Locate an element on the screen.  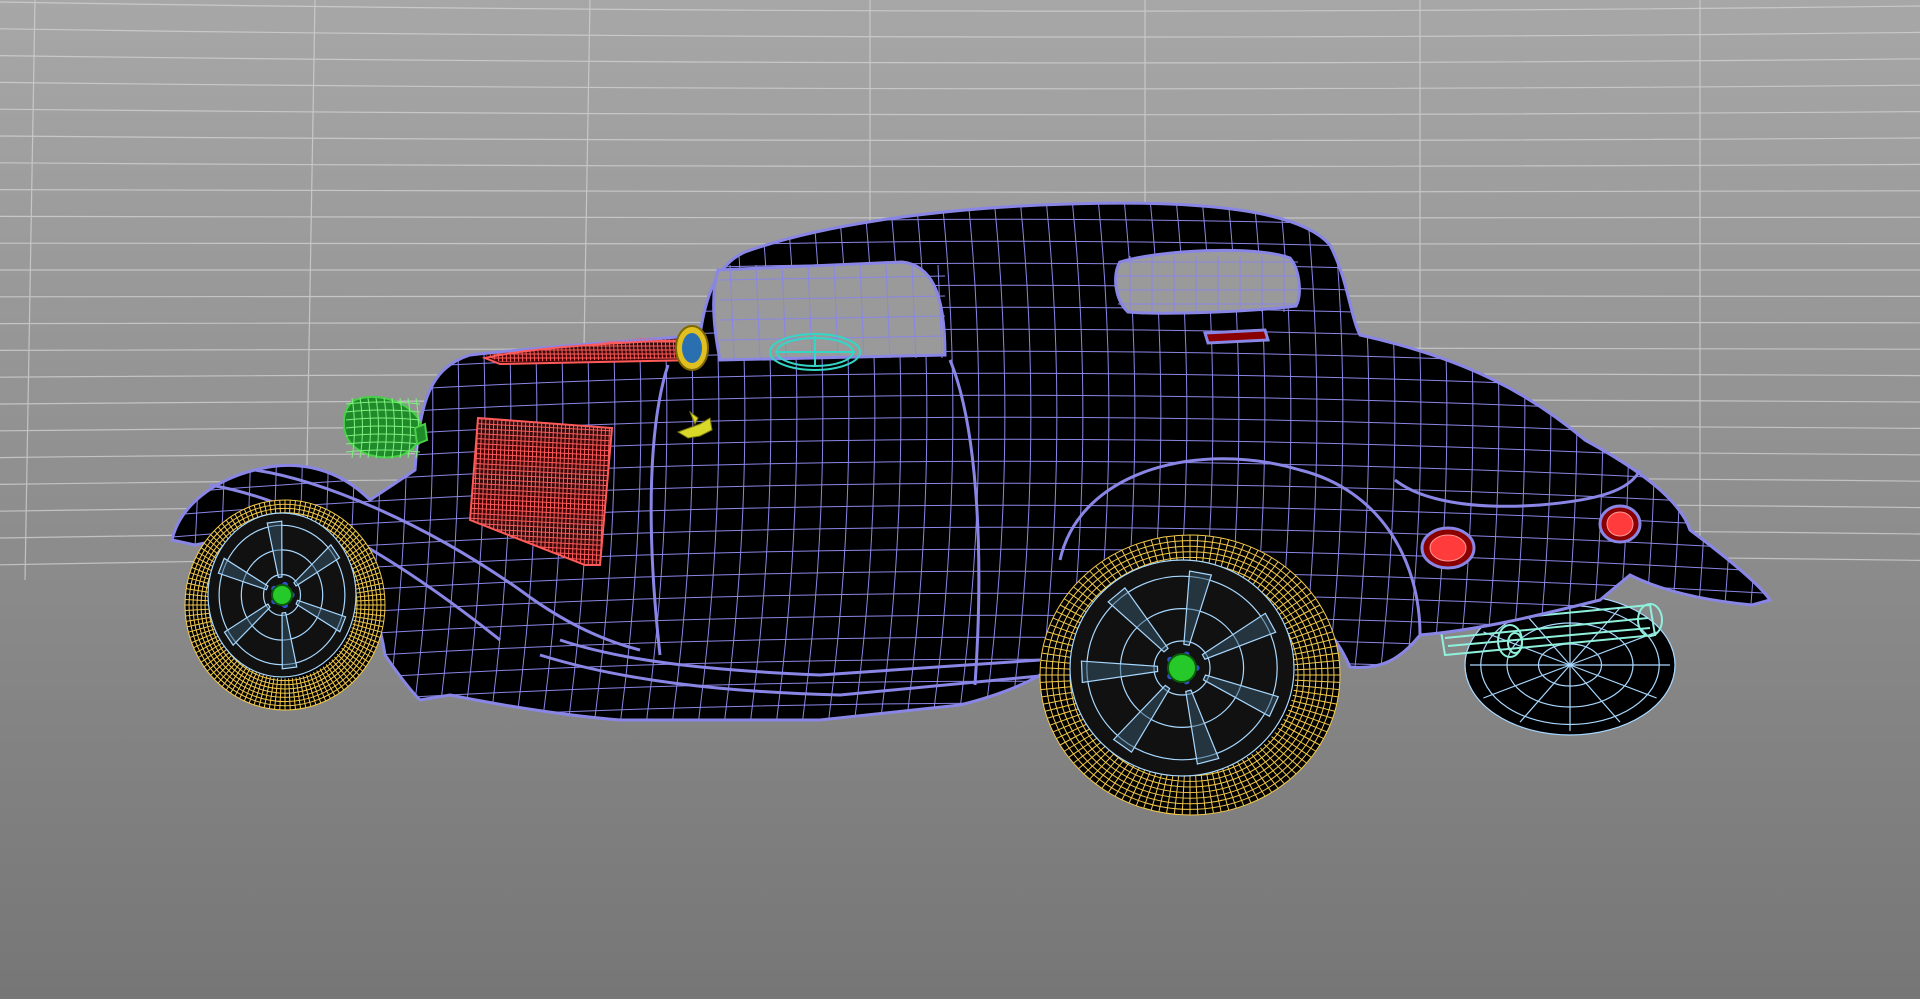
windshield-window is located at coordinates (829, 311).